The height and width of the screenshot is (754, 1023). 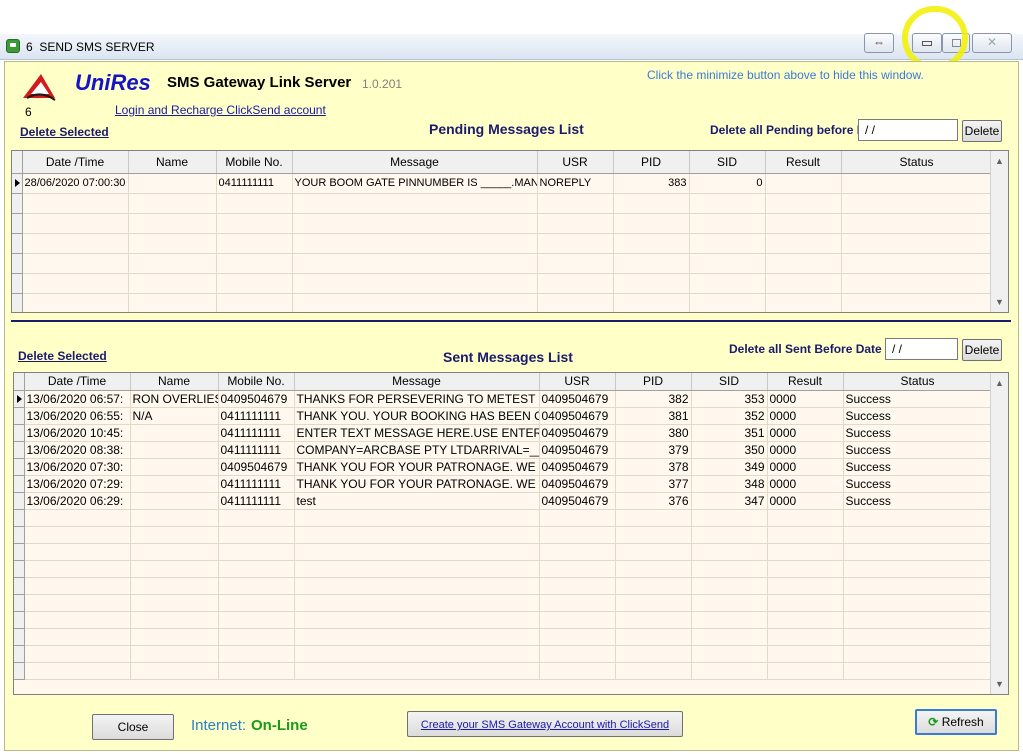 I want to click on cell-pid: 379, so click(x=653, y=450).